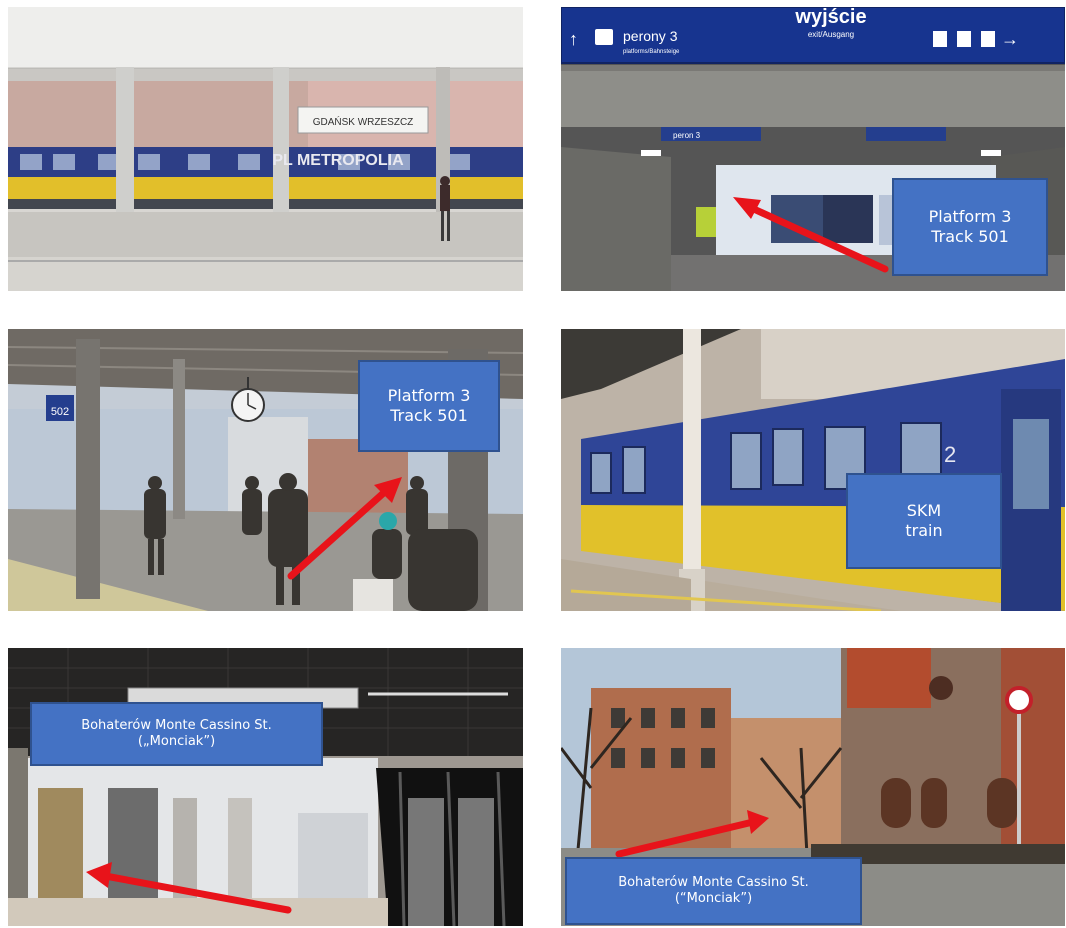 The width and height of the screenshot is (1066, 928). What do you see at coordinates (176, 741) in the screenshot?
I see `callout-line-2: („Monciak”)` at bounding box center [176, 741].